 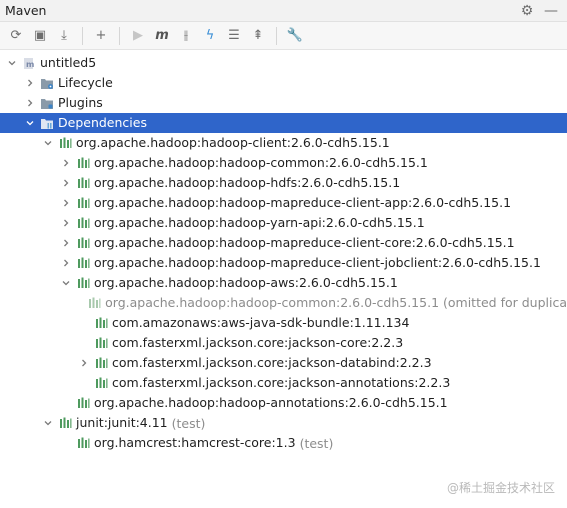 I want to click on collapse-all-button: ⇞, so click(x=258, y=36).